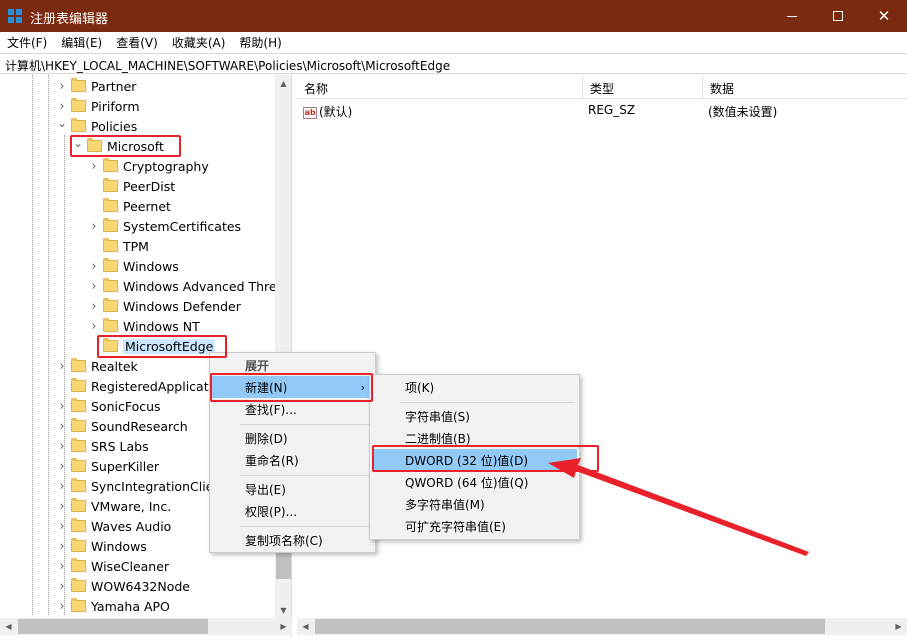  Describe the element at coordinates (118, 246) in the screenshot. I see `tree-item: TPM` at that location.